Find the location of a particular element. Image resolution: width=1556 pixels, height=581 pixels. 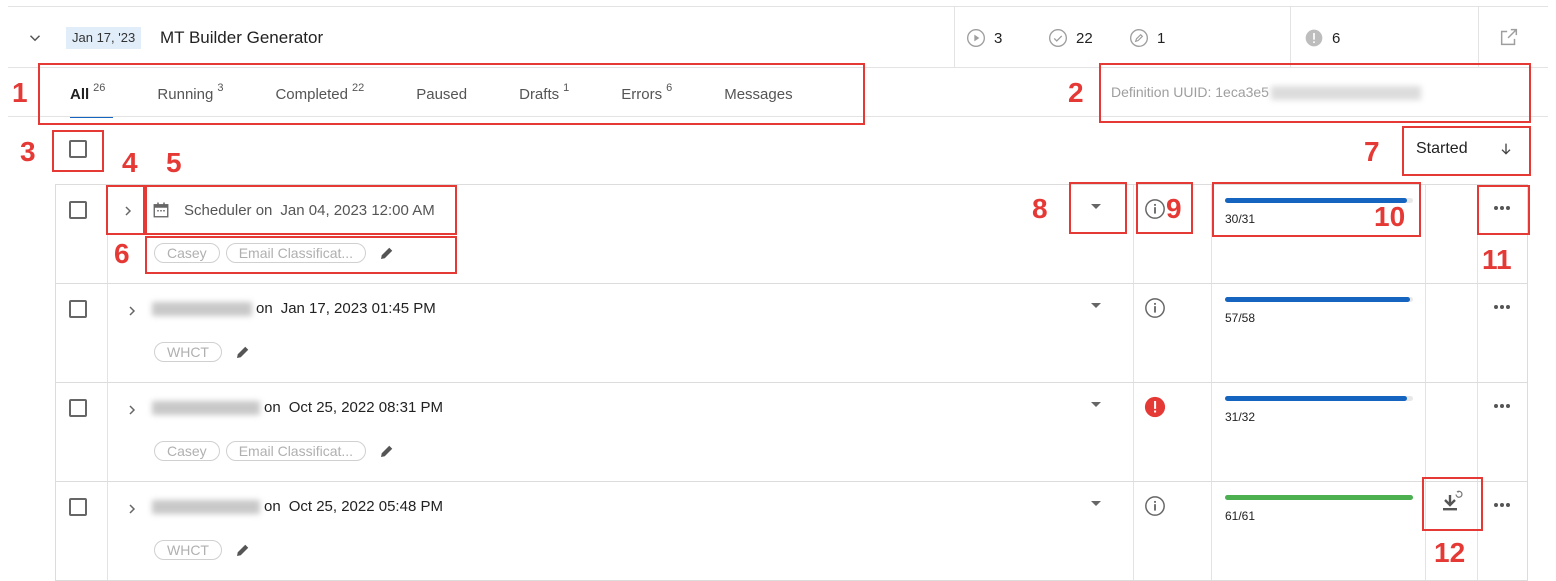

run-title: on Oct 25, 2022 05:48 PM is located at coordinates (297, 506).